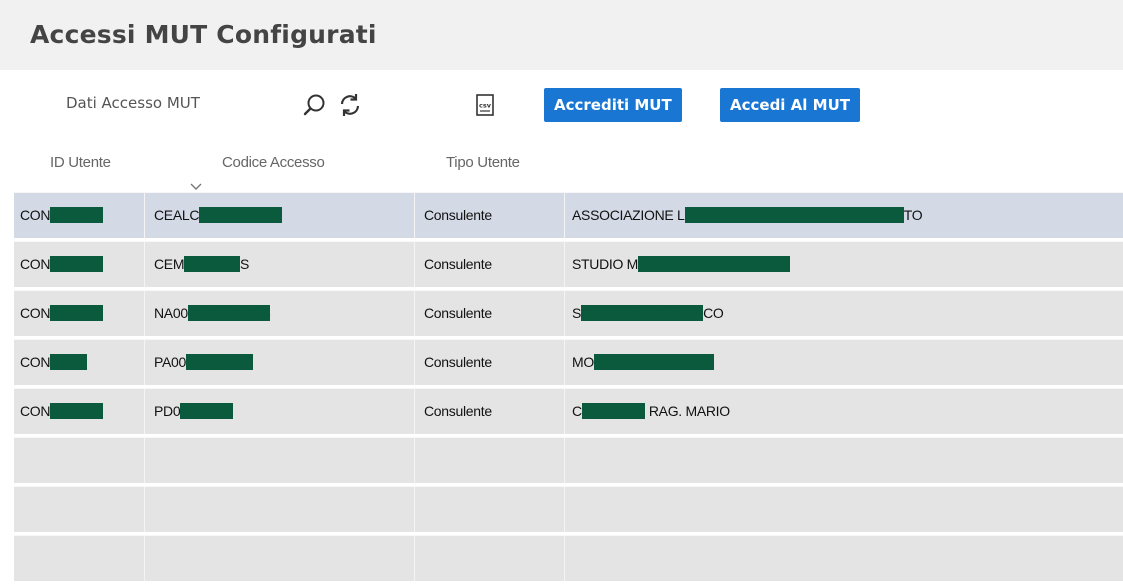 The height and width of the screenshot is (584, 1123). I want to click on redacted-text: _000015, so click(76, 411).